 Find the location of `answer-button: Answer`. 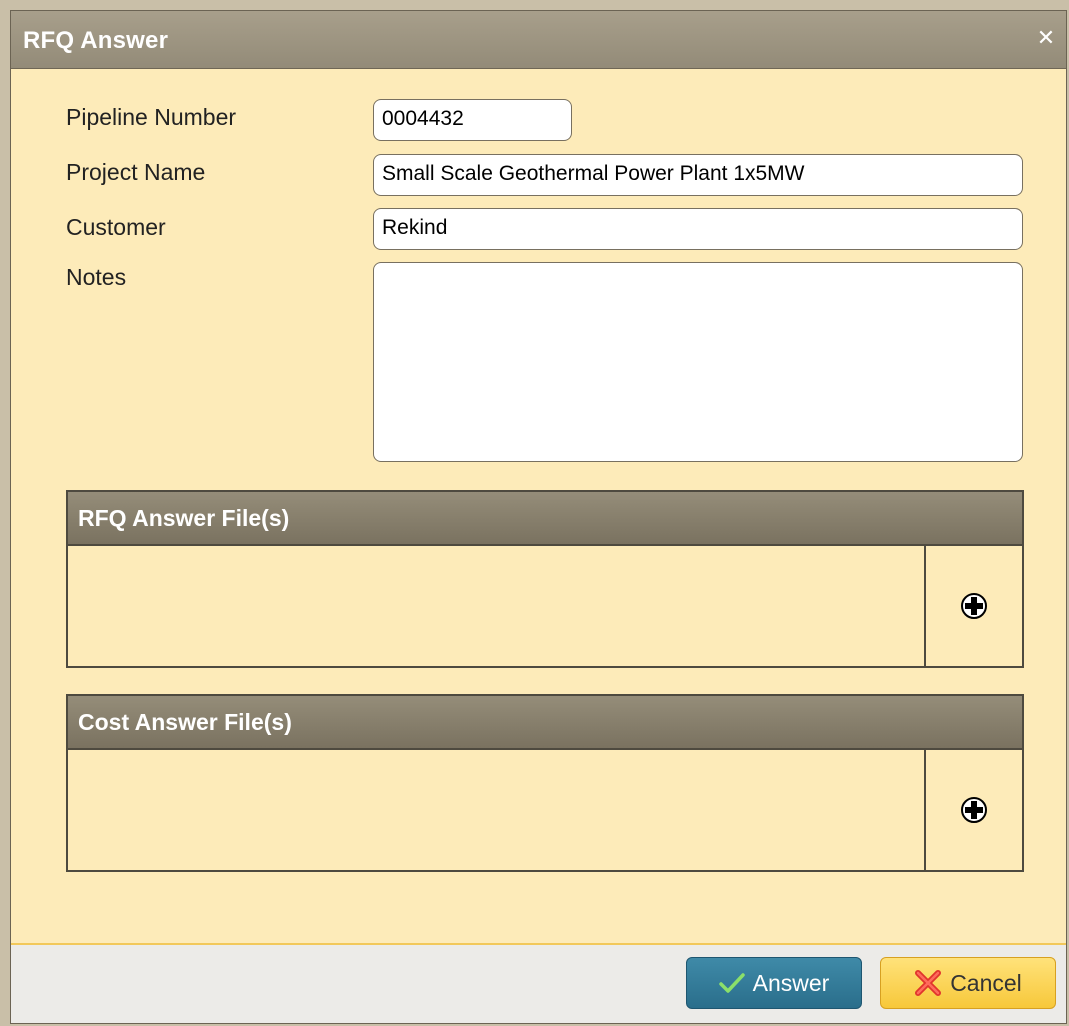

answer-button: Answer is located at coordinates (774, 983).